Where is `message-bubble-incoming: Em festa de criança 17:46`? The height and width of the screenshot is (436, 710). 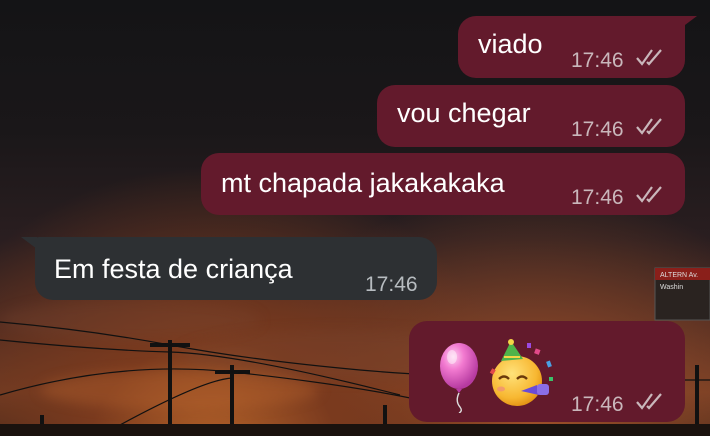 message-bubble-incoming: Em festa de criança 17:46 is located at coordinates (229, 268).